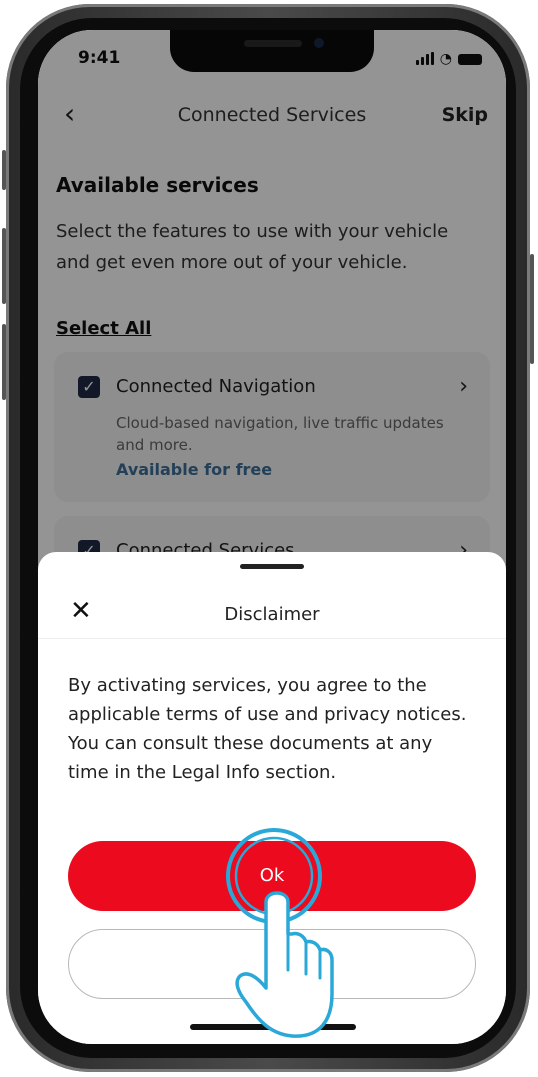 This screenshot has width=538, height=1077. I want to click on divider, so click(272, 638).